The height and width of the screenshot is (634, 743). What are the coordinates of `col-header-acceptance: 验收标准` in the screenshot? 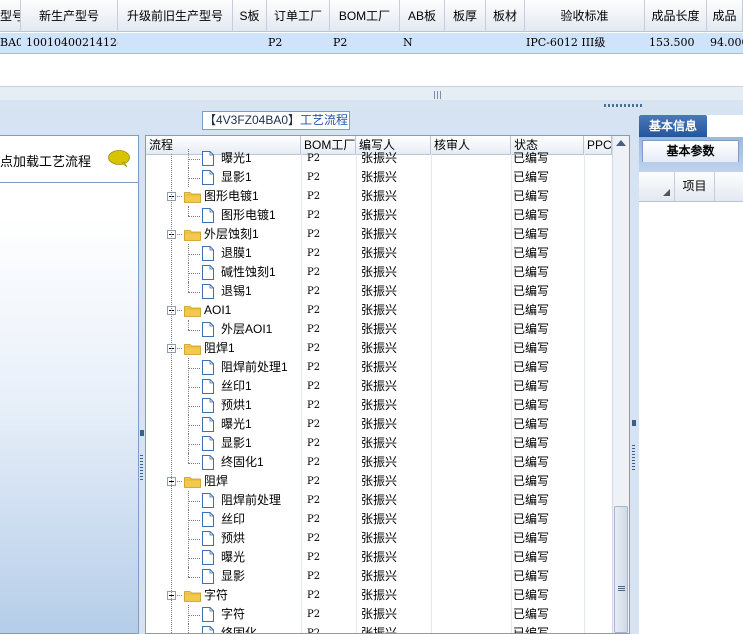 It's located at (585, 16).